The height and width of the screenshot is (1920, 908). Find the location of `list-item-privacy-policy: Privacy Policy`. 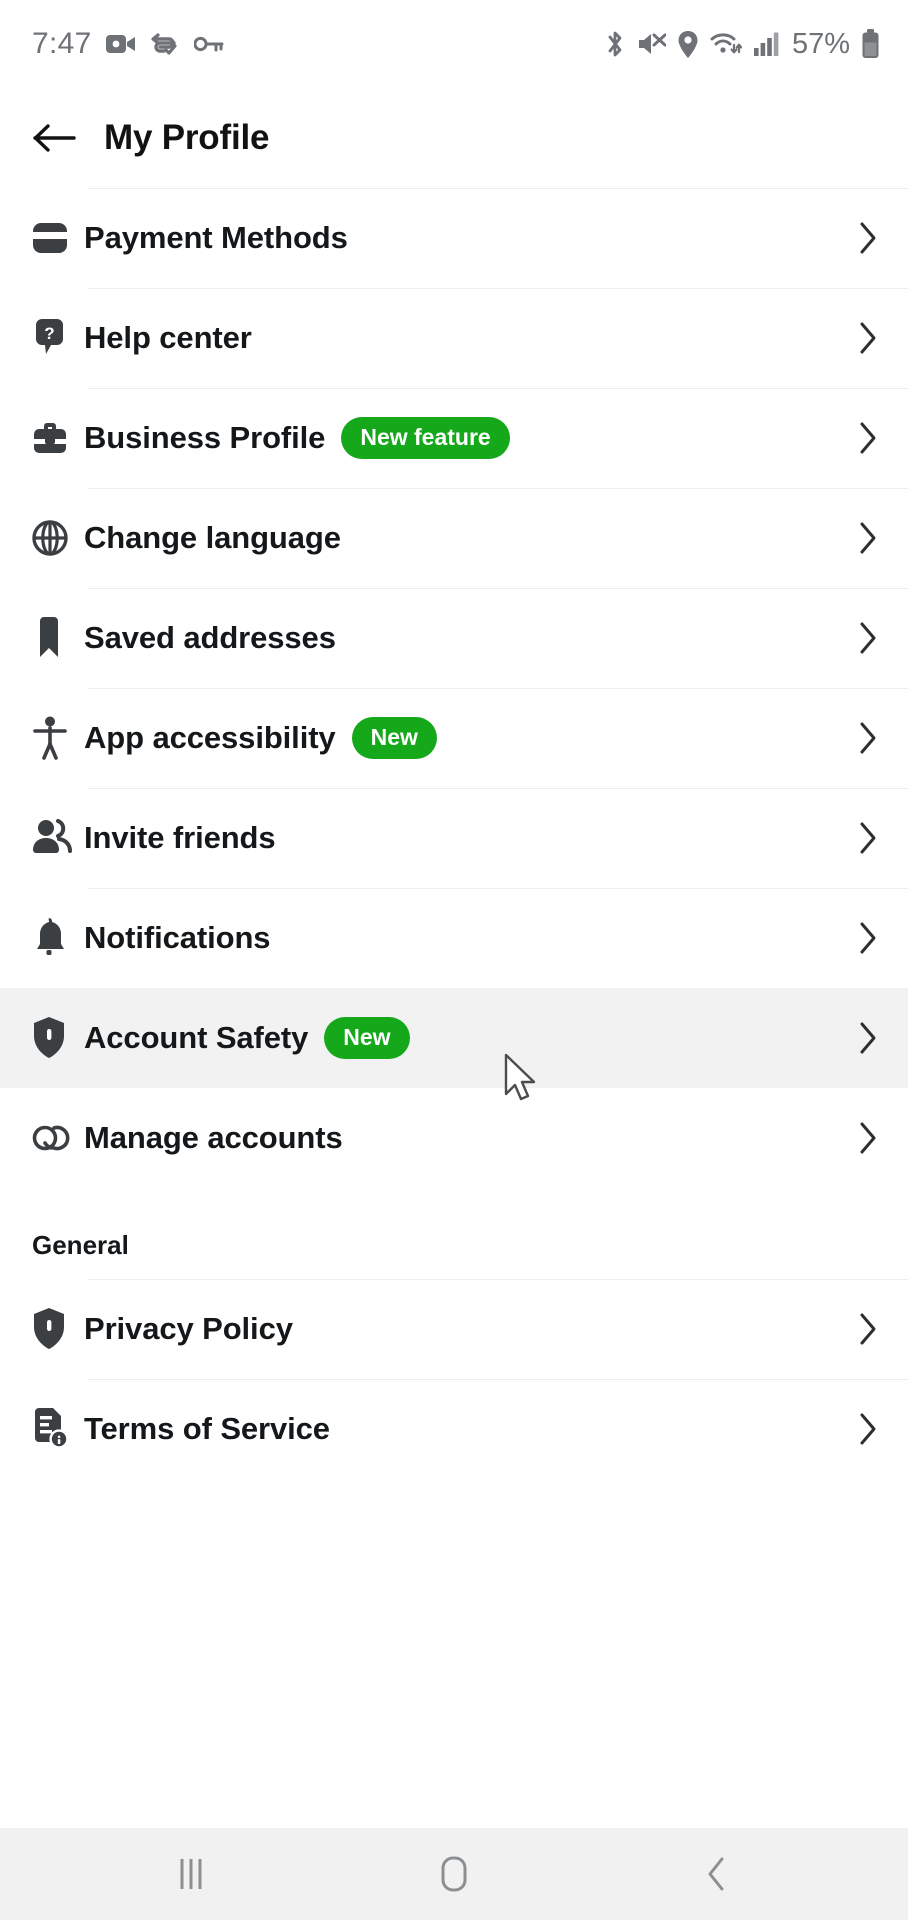

list-item-privacy-policy: Privacy Policy is located at coordinates (454, 1329).